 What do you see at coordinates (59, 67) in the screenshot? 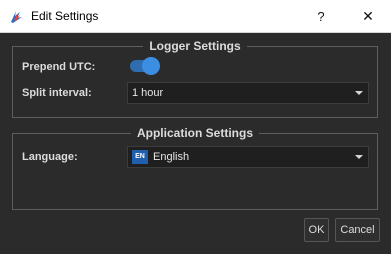
I see `prepend-utc-label: Prepend UTC:` at bounding box center [59, 67].